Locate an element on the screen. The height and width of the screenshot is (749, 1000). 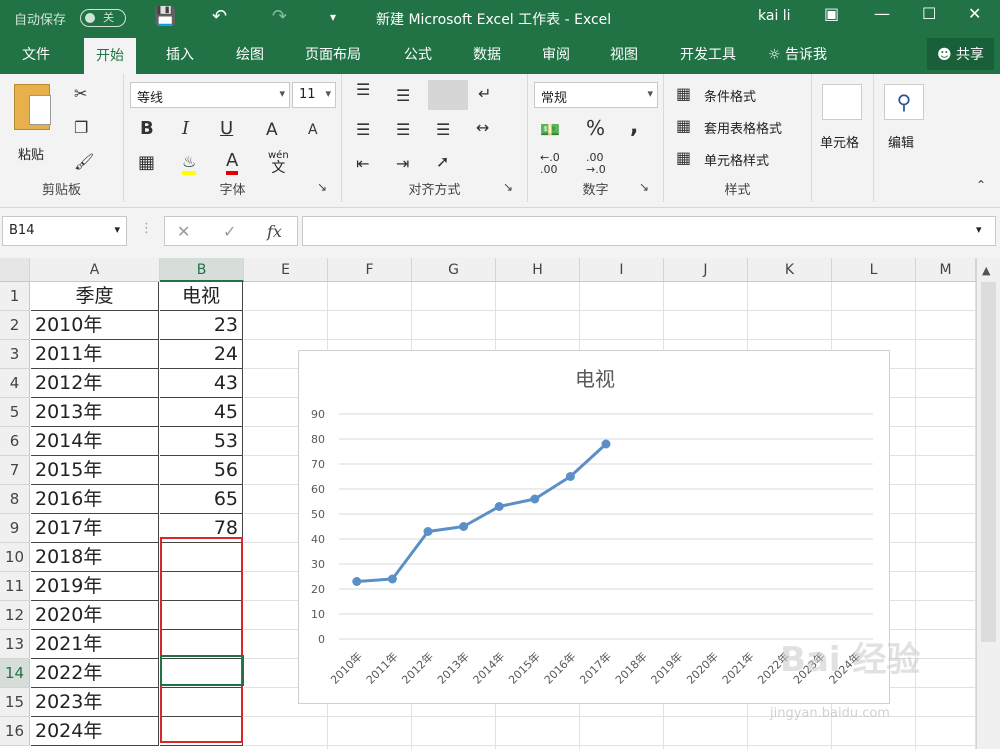
cell-a16: 2024年 is located at coordinates (95, 731).